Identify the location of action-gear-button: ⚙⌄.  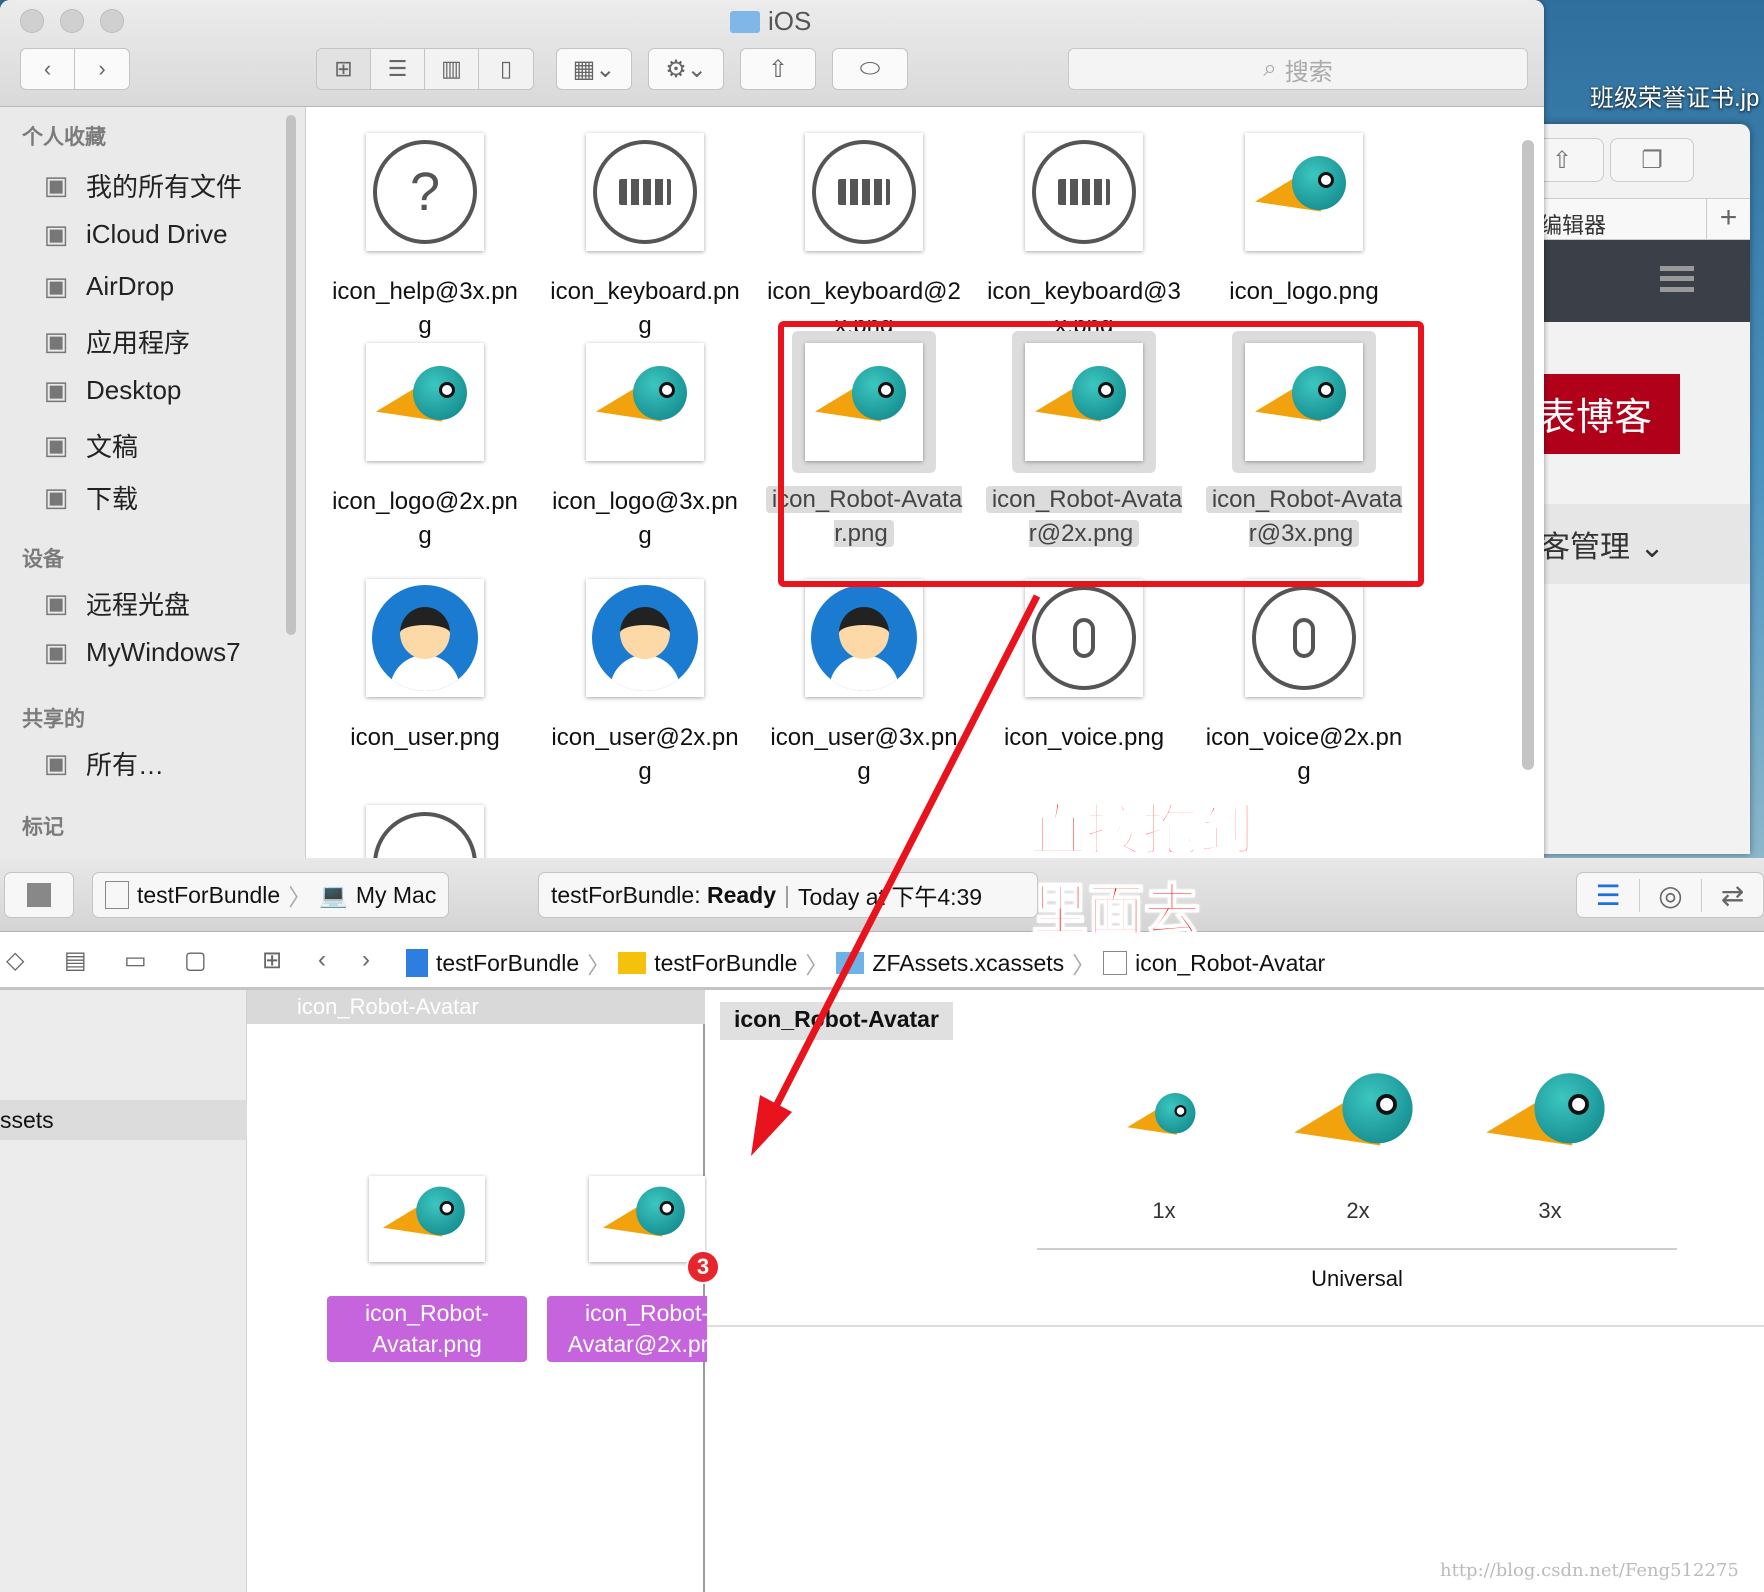
(686, 69).